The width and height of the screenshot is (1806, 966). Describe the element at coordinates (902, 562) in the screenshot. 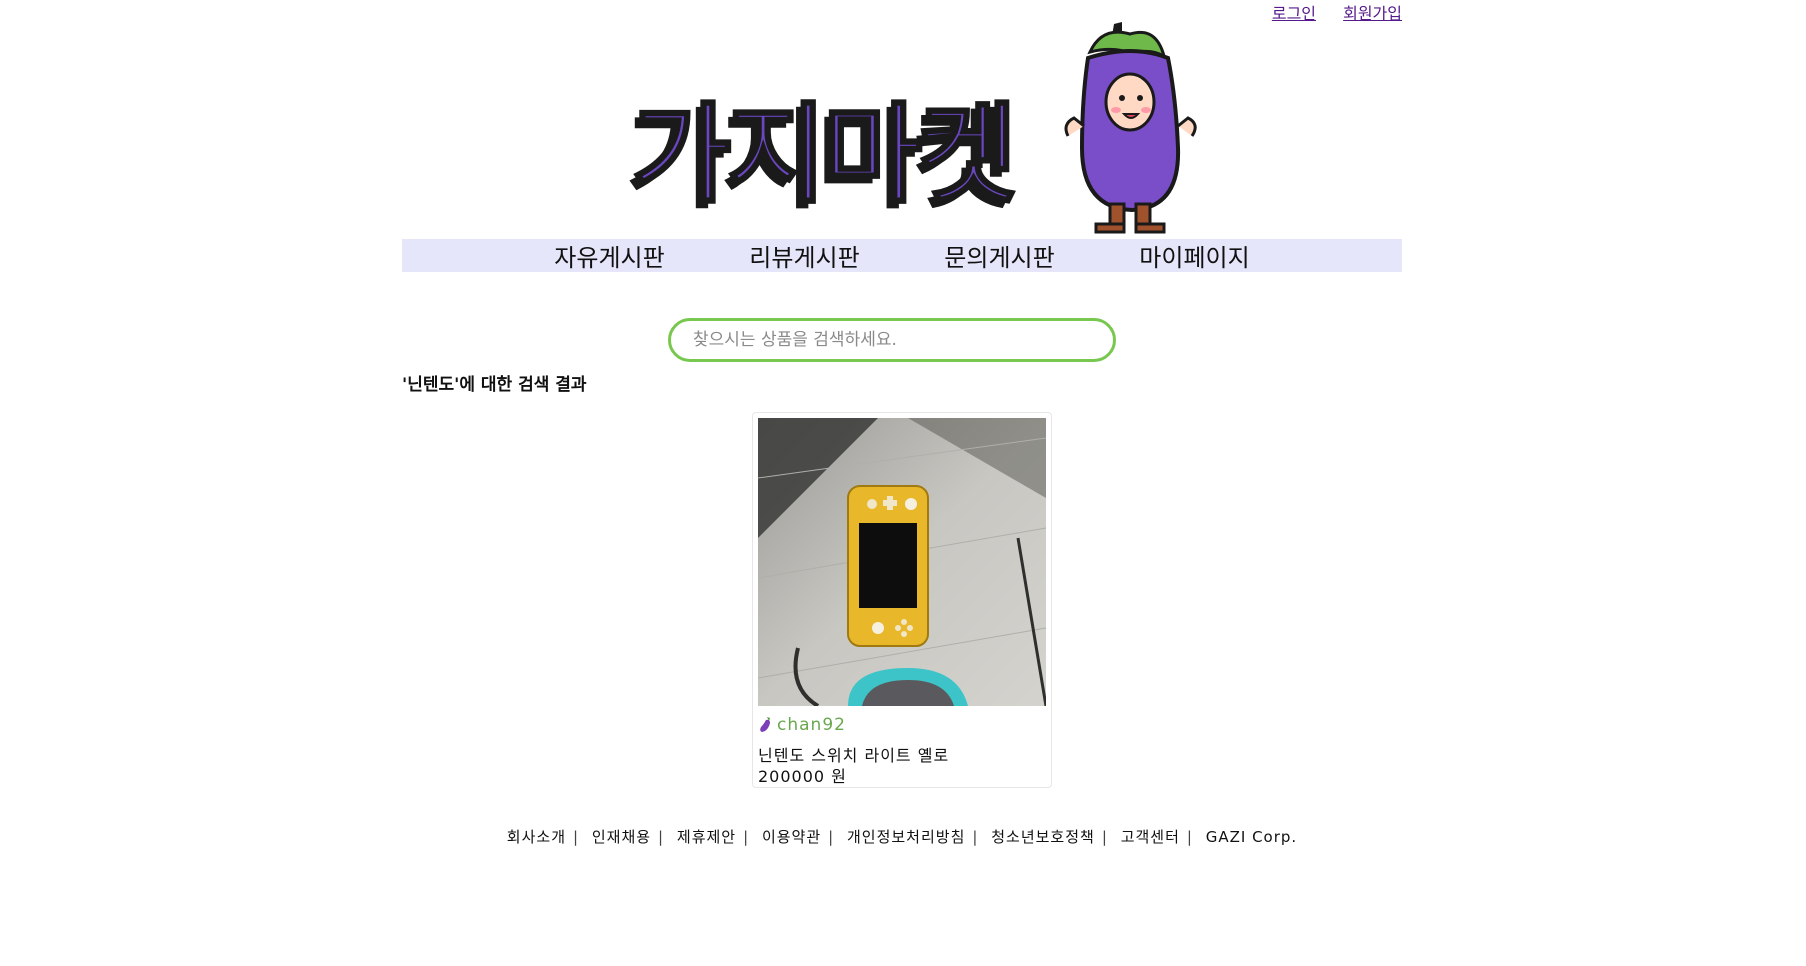

I see `product-image` at that location.